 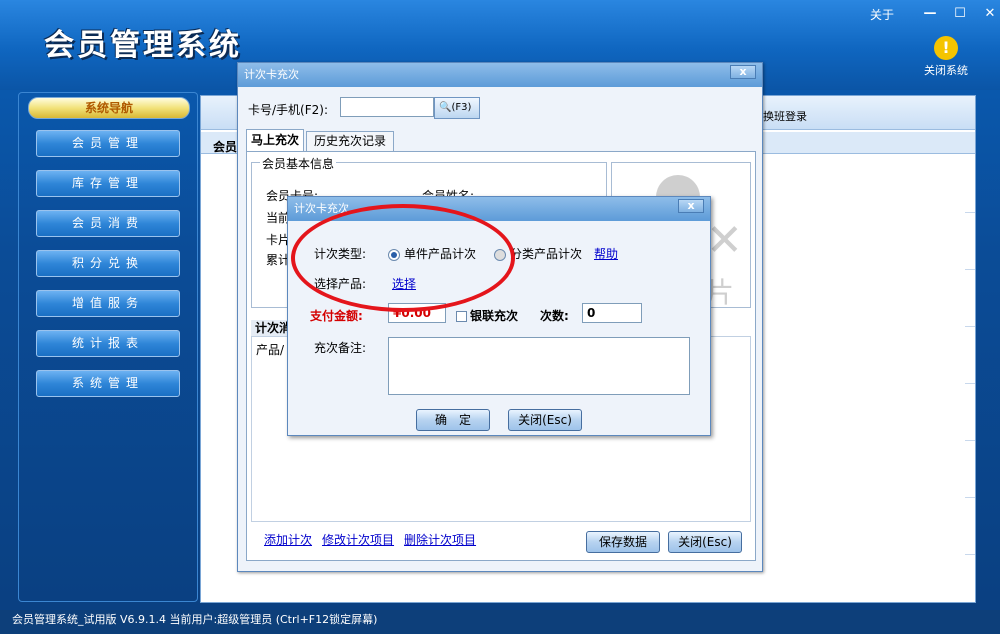 What do you see at coordinates (882, 14) in the screenshot?
I see `about-link: 关于` at bounding box center [882, 14].